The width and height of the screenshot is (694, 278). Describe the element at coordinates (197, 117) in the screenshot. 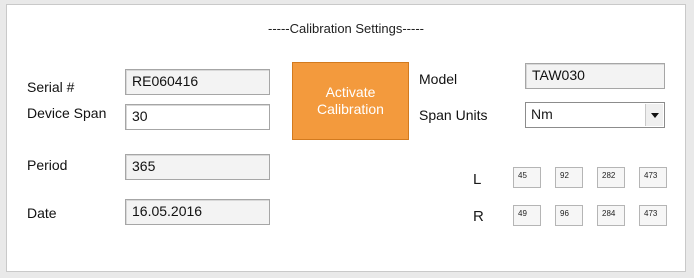

I see `device-span-field: 30` at that location.